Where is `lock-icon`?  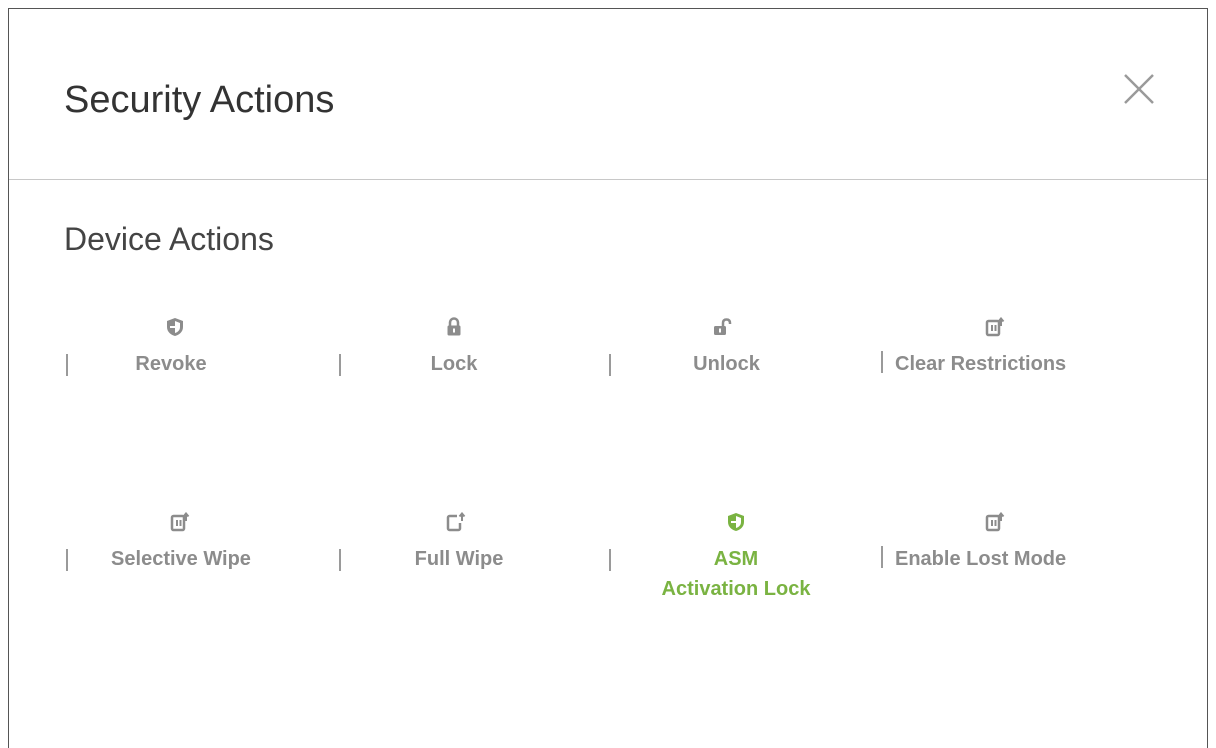
lock-icon is located at coordinates (454, 326).